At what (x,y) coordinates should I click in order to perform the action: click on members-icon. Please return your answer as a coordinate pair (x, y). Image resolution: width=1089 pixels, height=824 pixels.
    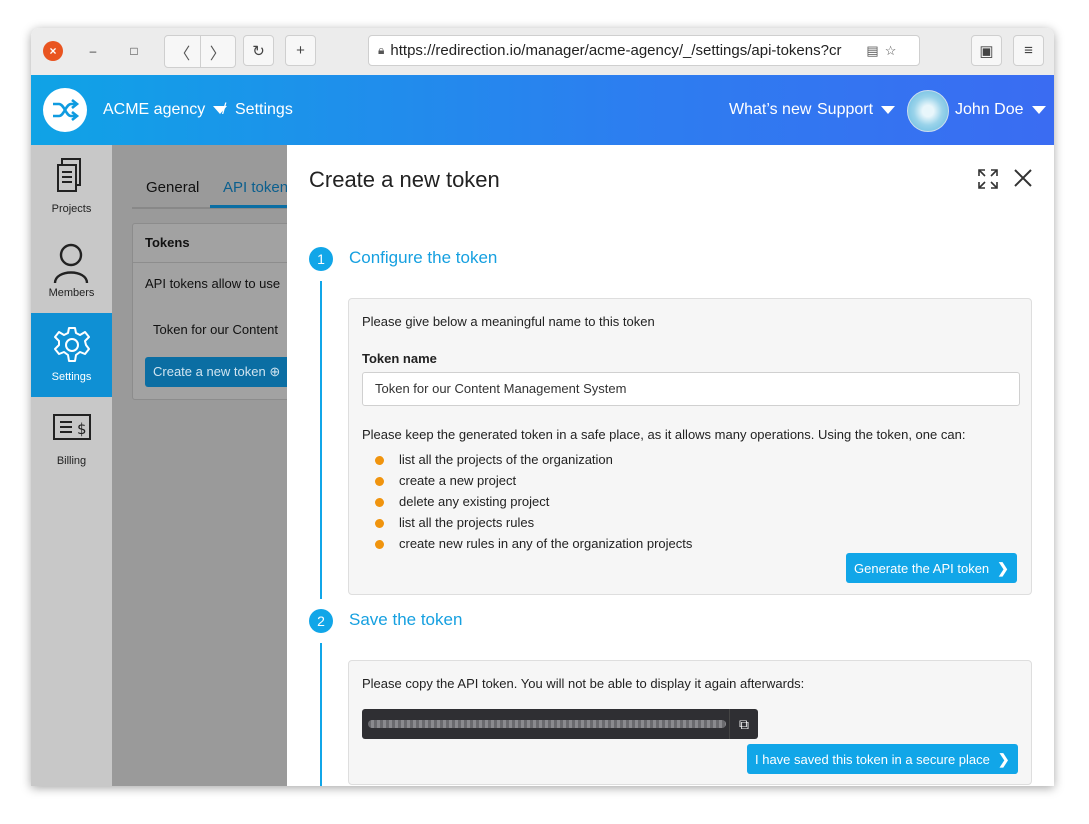
    Looking at the image, I should click on (71, 263).